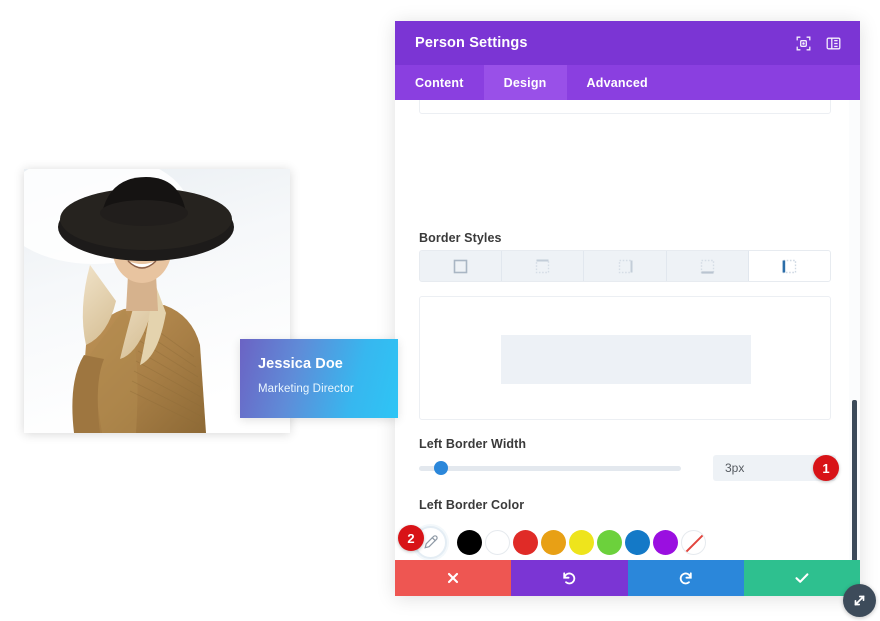  What do you see at coordinates (803, 43) in the screenshot?
I see `focus-target-icon` at bounding box center [803, 43].